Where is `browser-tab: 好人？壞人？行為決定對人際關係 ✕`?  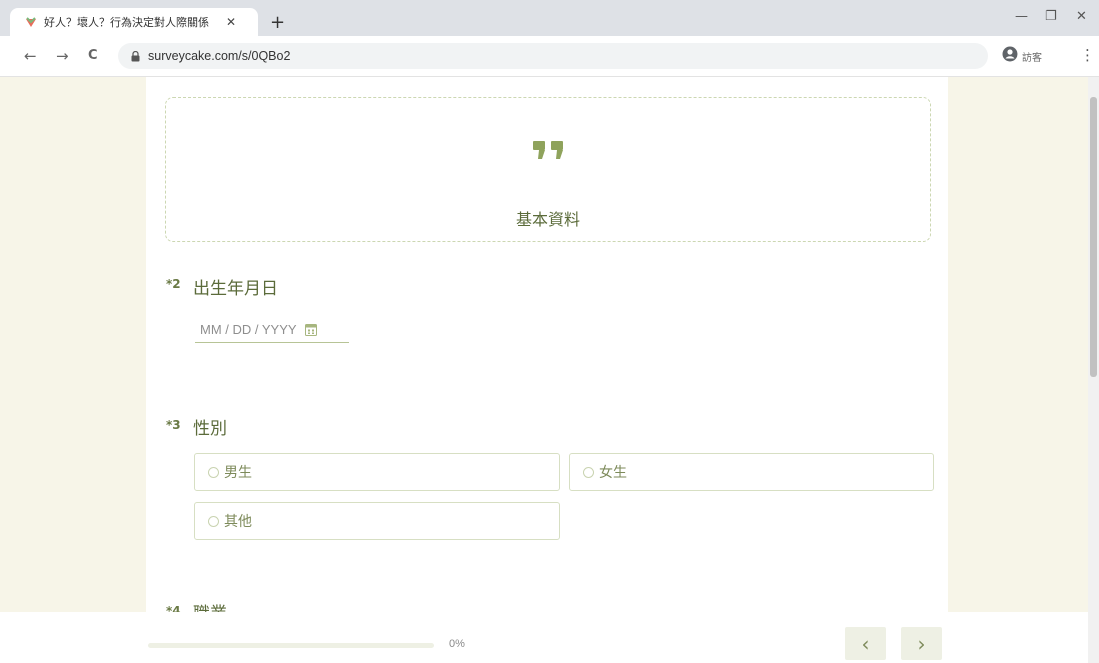
browser-tab: 好人？壞人？行為決定對人際關係 ✕ is located at coordinates (134, 22).